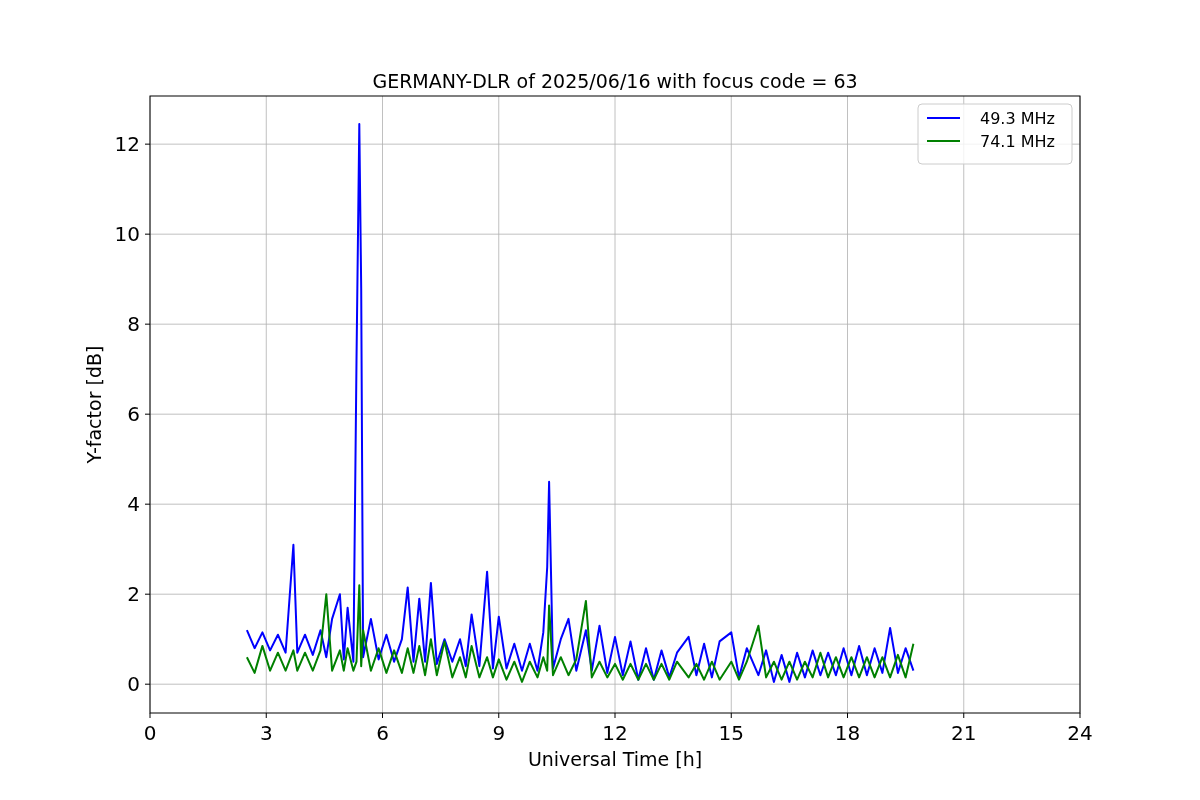 The image size is (1200, 800). What do you see at coordinates (847, 733) in the screenshot?
I see `tick-label: 18` at bounding box center [847, 733].